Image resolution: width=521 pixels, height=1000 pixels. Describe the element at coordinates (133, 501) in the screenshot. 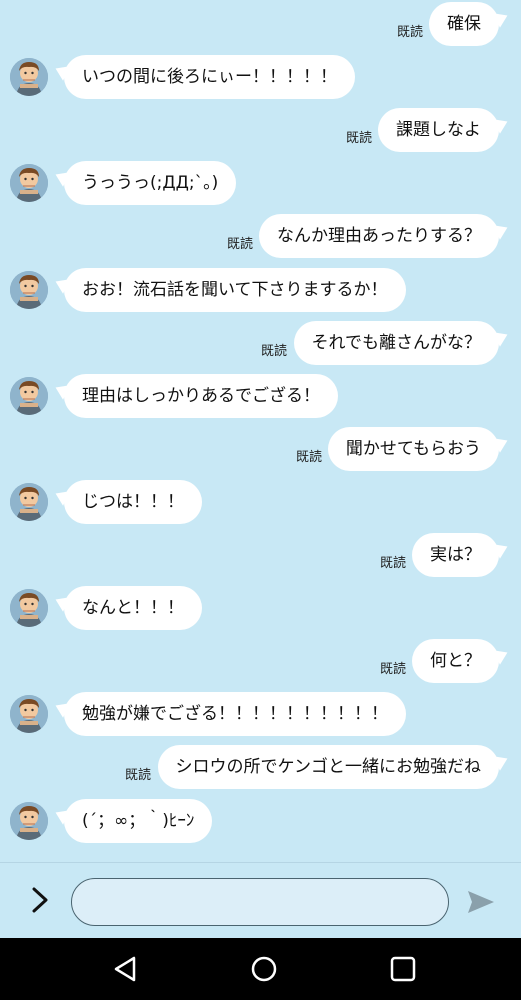

I see `received-message-bubble: じつは！！！` at that location.